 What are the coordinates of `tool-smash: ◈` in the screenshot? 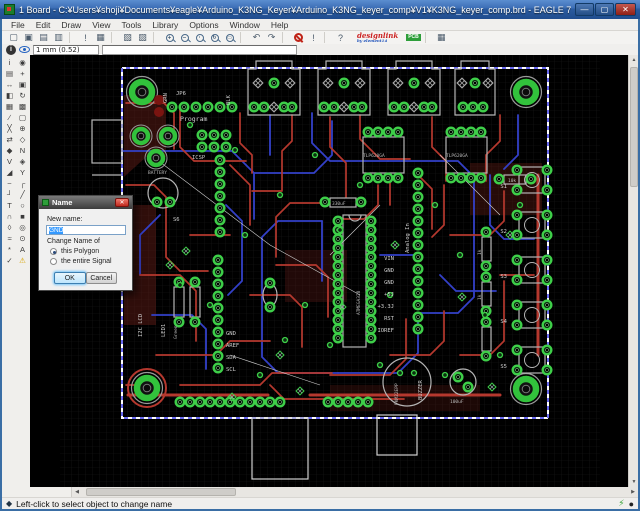 It's located at (22, 161).